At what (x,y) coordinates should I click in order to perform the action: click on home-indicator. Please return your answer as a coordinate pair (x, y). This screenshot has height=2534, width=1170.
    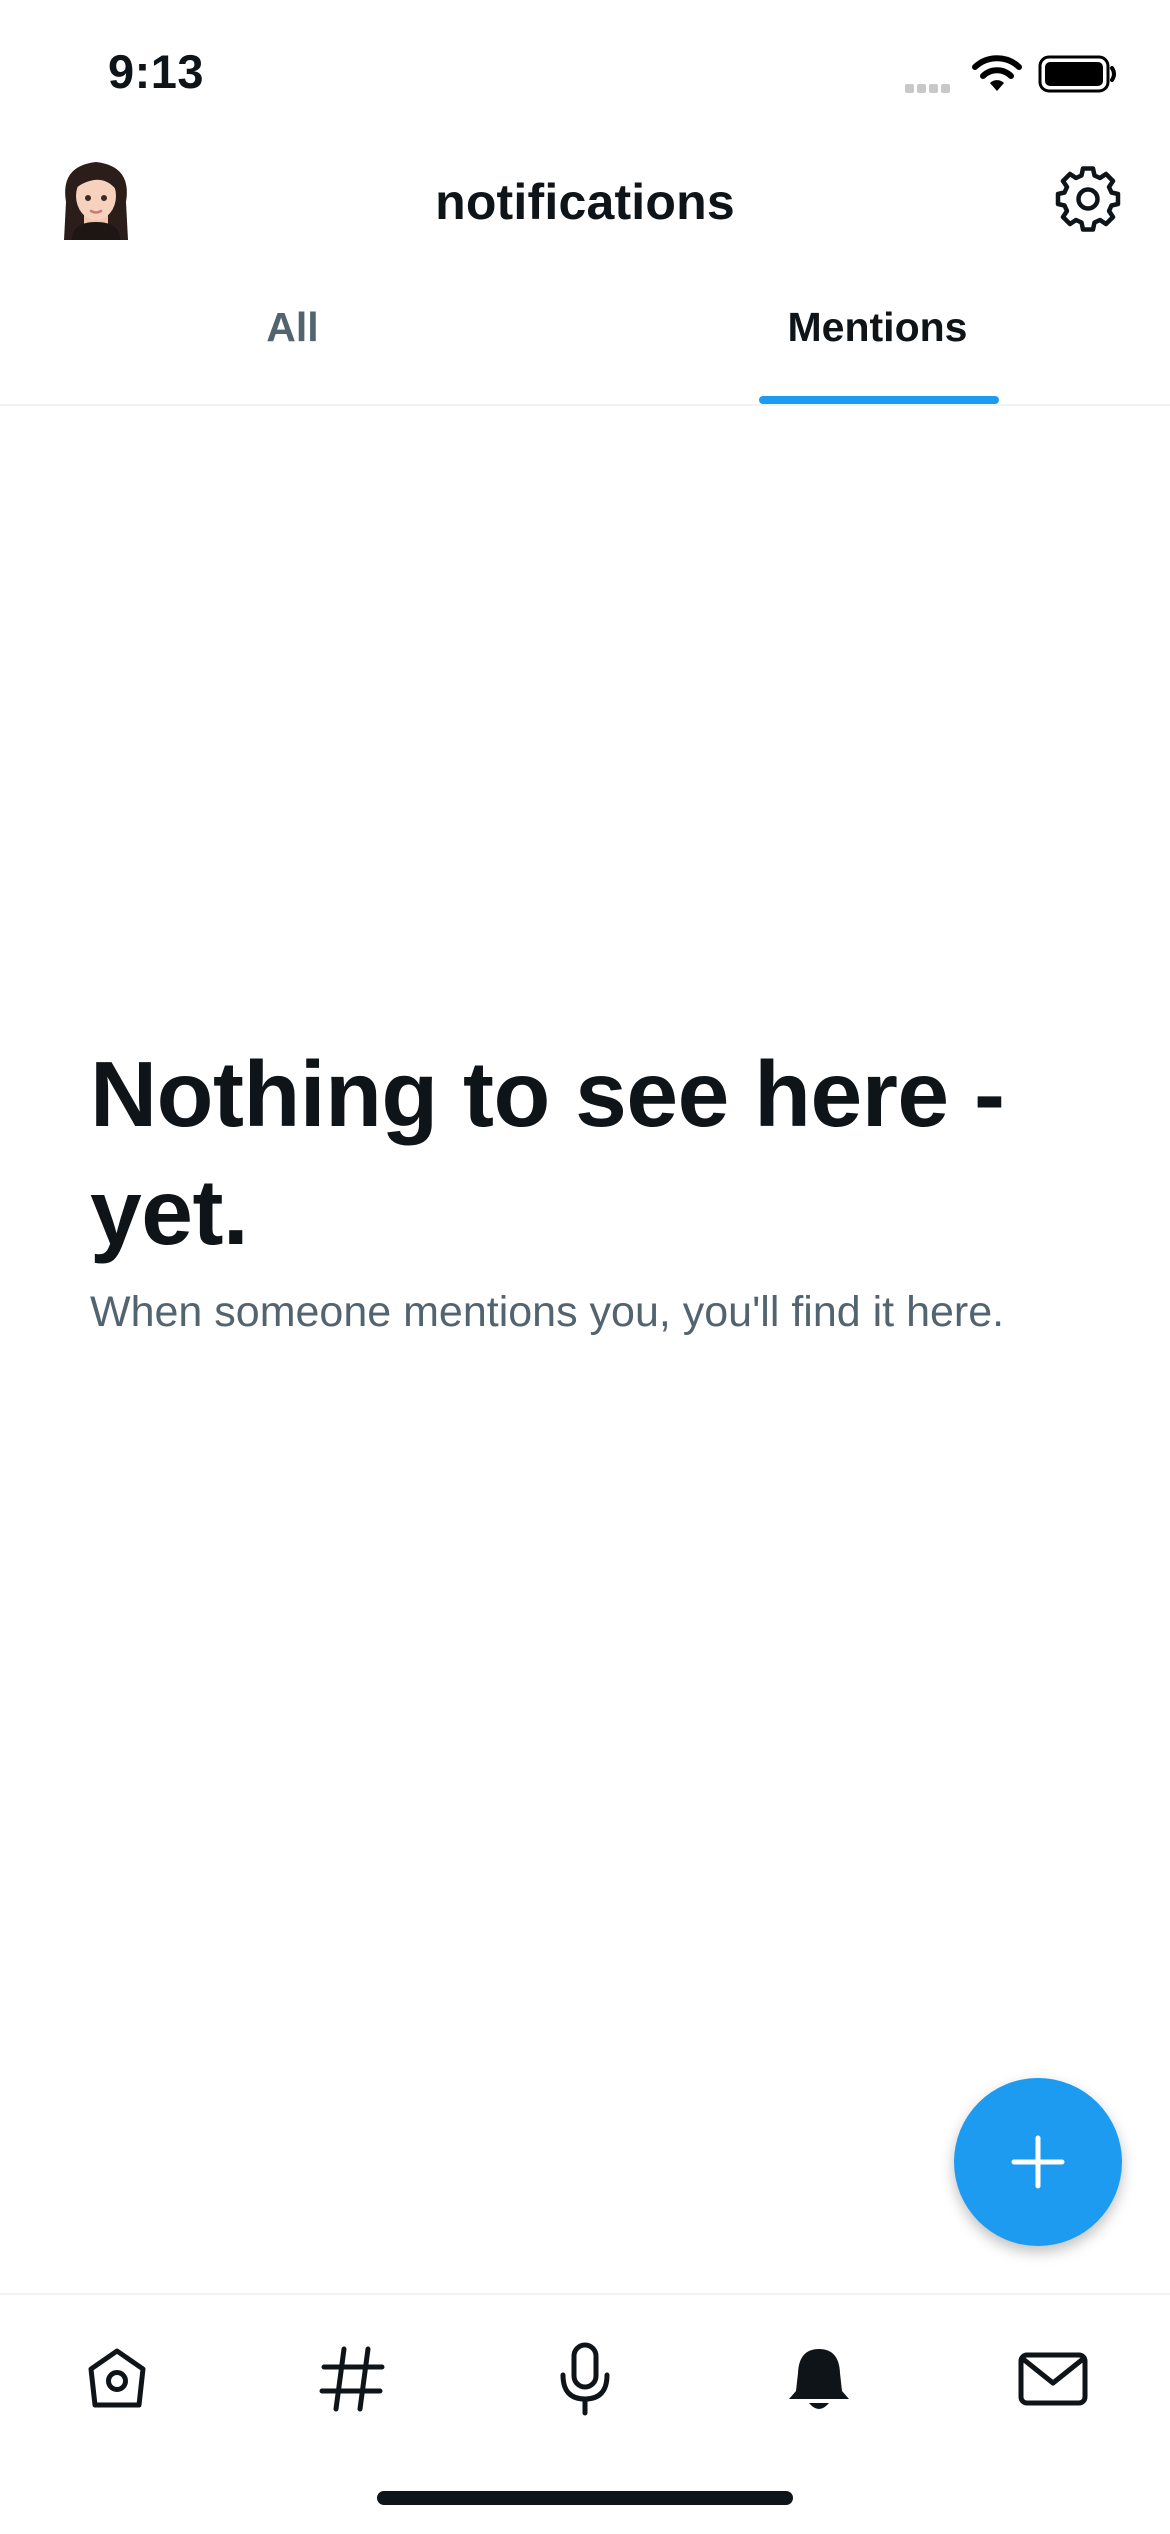
    Looking at the image, I should click on (585, 2498).